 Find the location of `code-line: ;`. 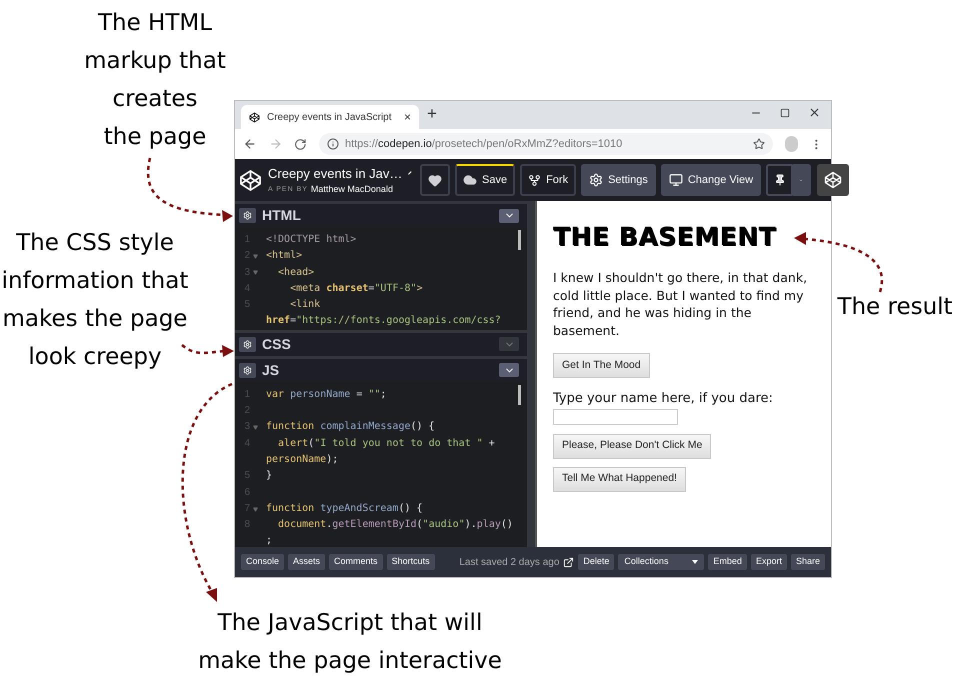

code-line: ; is located at coordinates (269, 540).